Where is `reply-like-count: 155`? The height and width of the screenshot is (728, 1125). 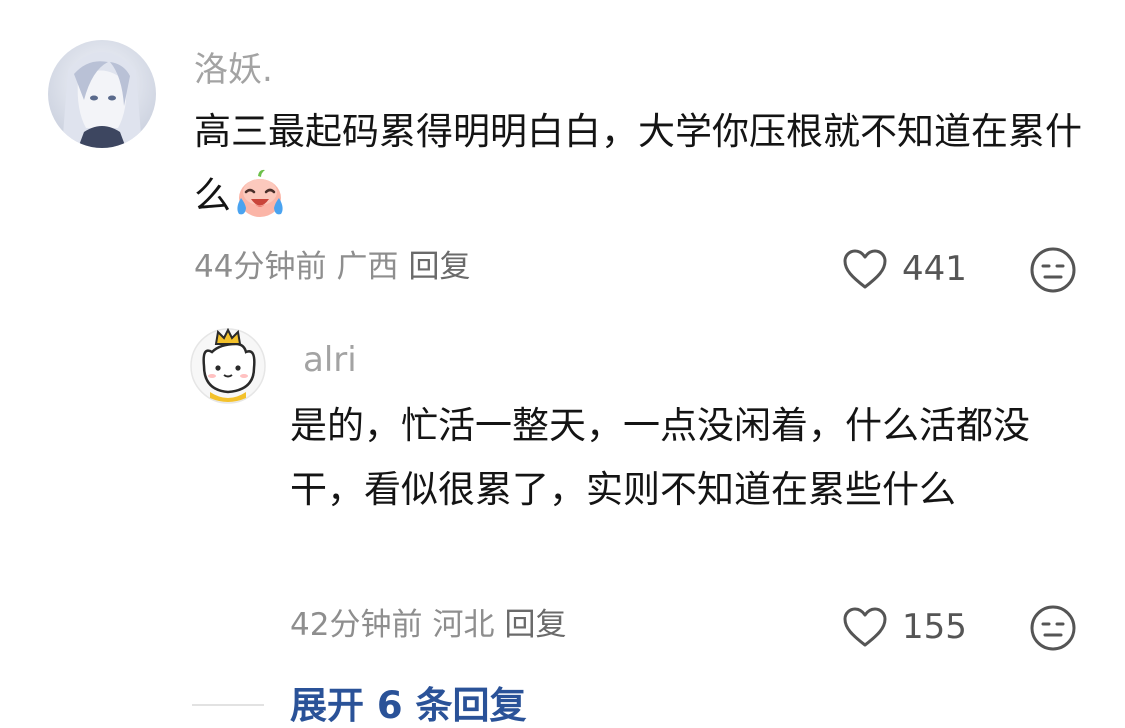 reply-like-count: 155 is located at coordinates (934, 627).